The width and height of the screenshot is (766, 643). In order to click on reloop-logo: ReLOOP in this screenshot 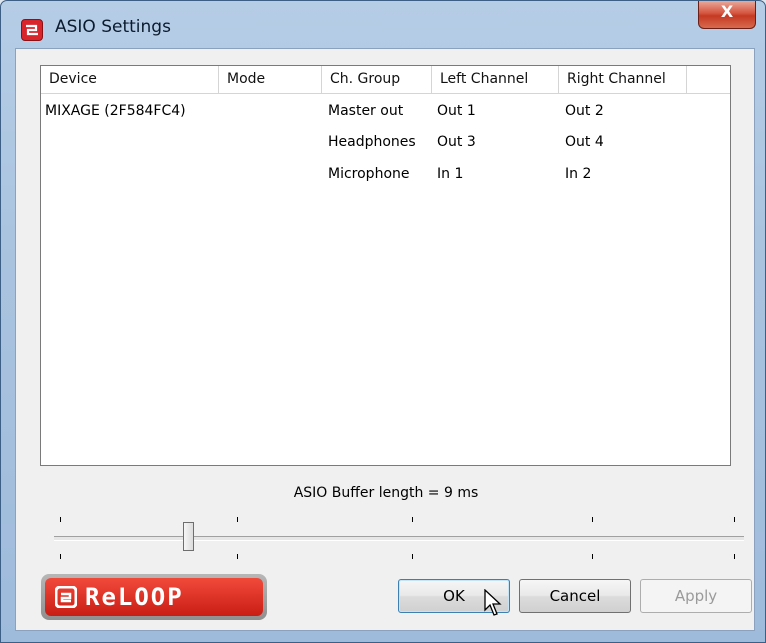, I will do `click(154, 597)`.